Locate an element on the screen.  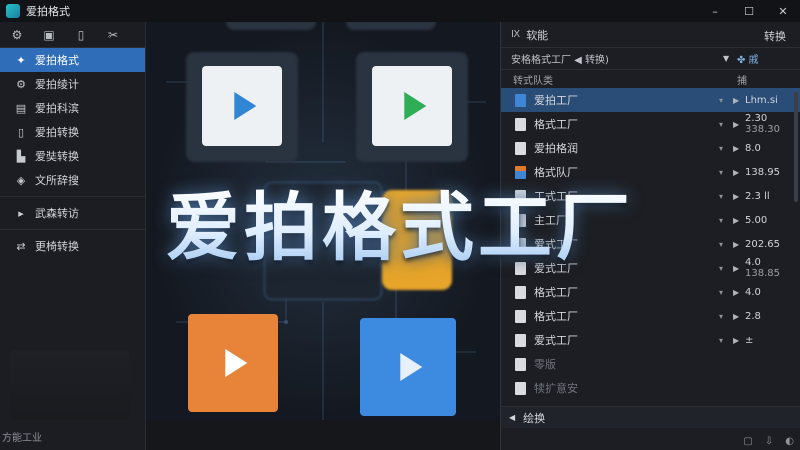
scrollbar is located at coordinates (796, 147).